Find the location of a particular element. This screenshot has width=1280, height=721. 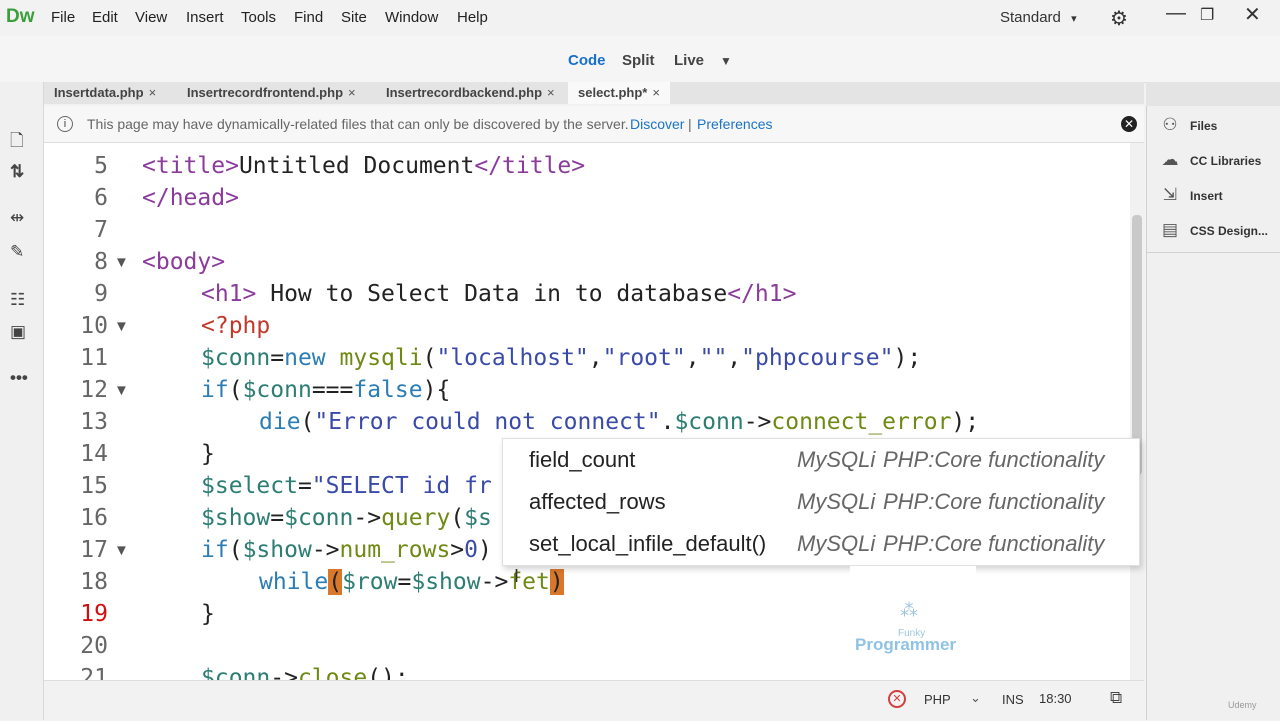

error-icon: ✕ is located at coordinates (897, 699).